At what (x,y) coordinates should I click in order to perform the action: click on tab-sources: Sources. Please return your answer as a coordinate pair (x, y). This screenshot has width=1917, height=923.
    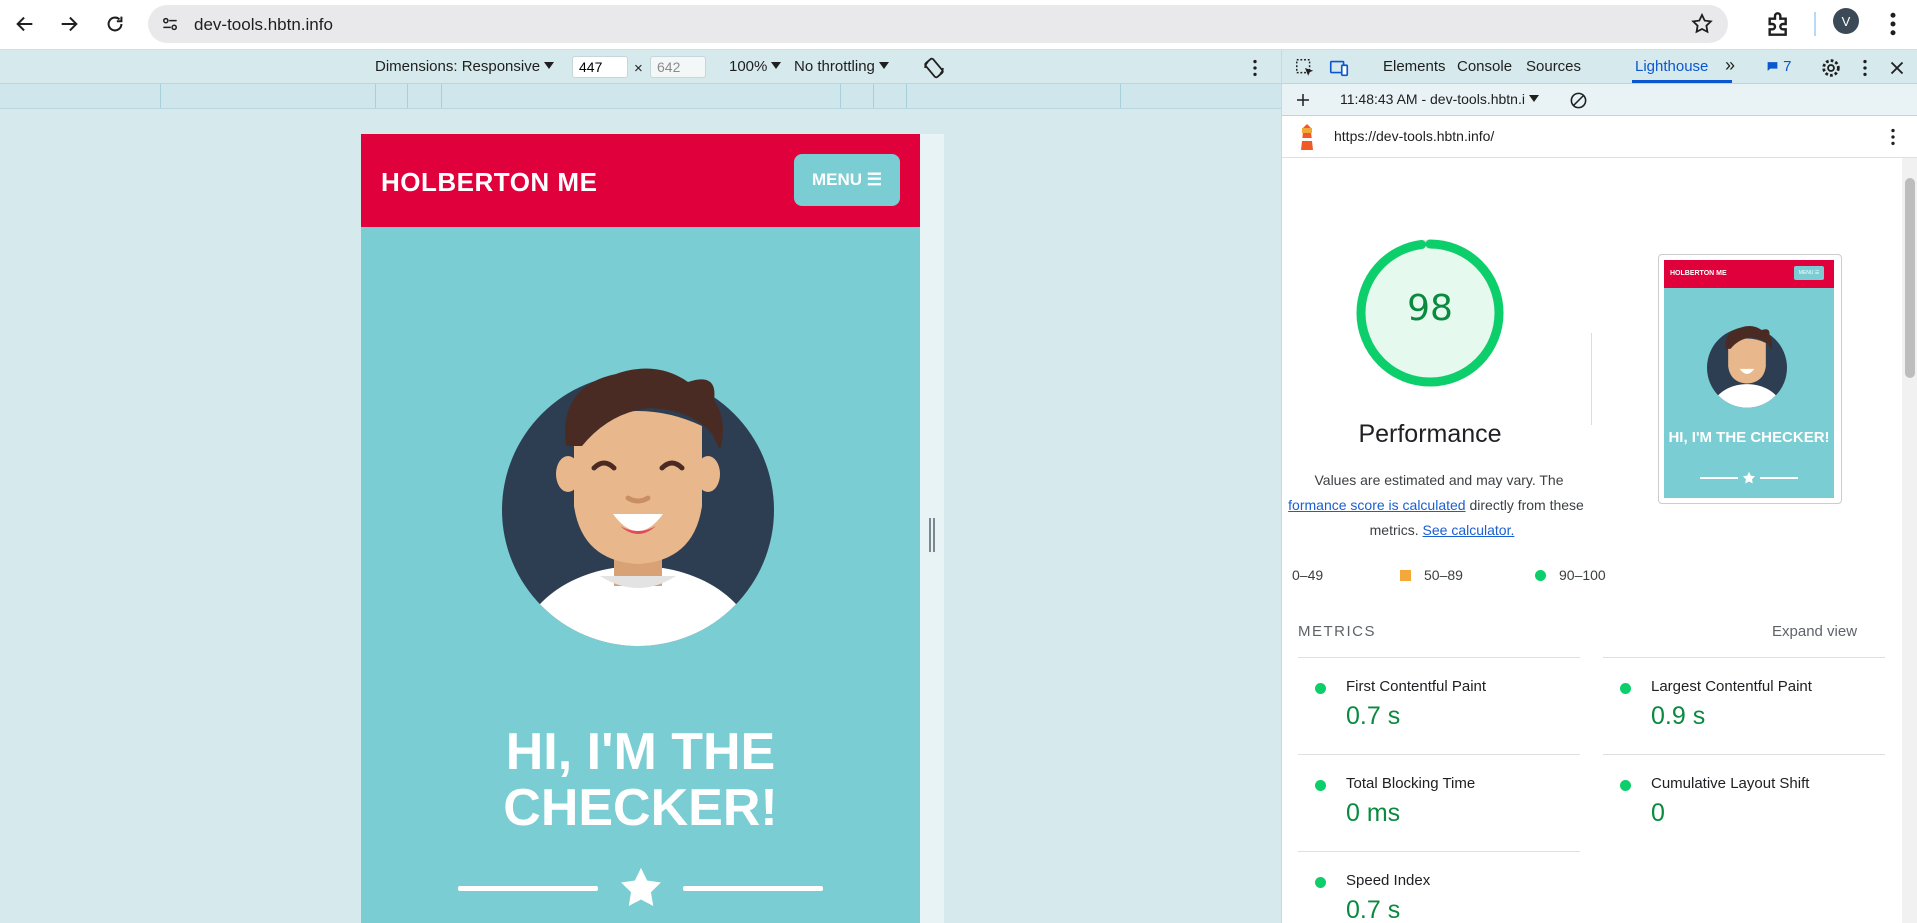
    Looking at the image, I should click on (1553, 66).